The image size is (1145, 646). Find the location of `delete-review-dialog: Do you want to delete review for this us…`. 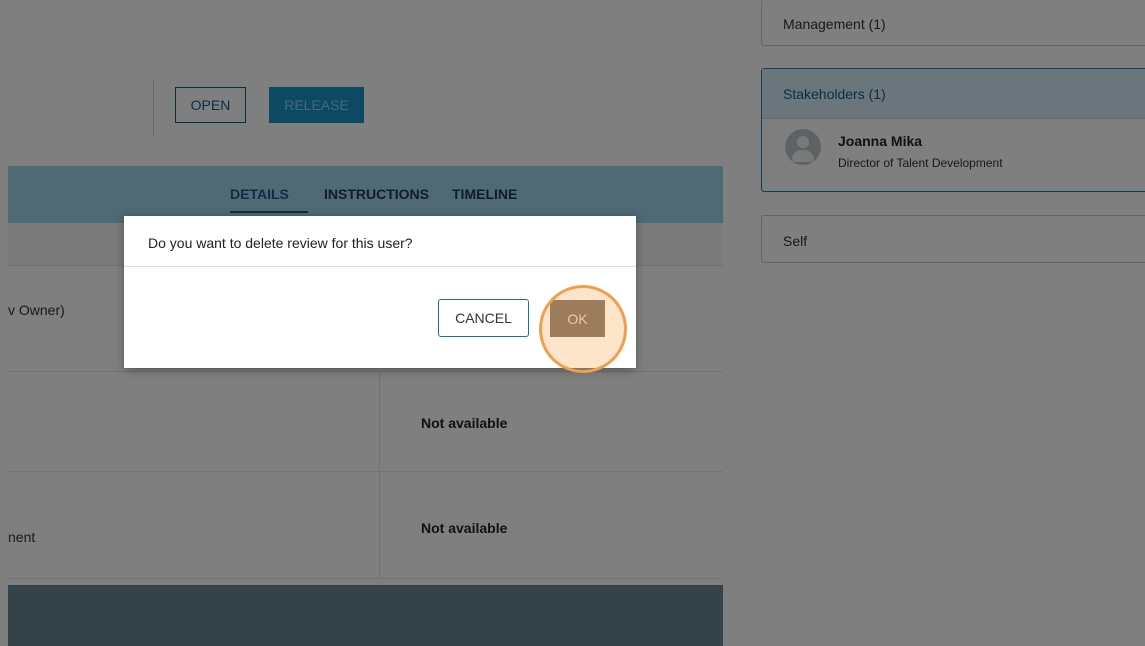

delete-review-dialog: Do you want to delete review for this us… is located at coordinates (380, 292).